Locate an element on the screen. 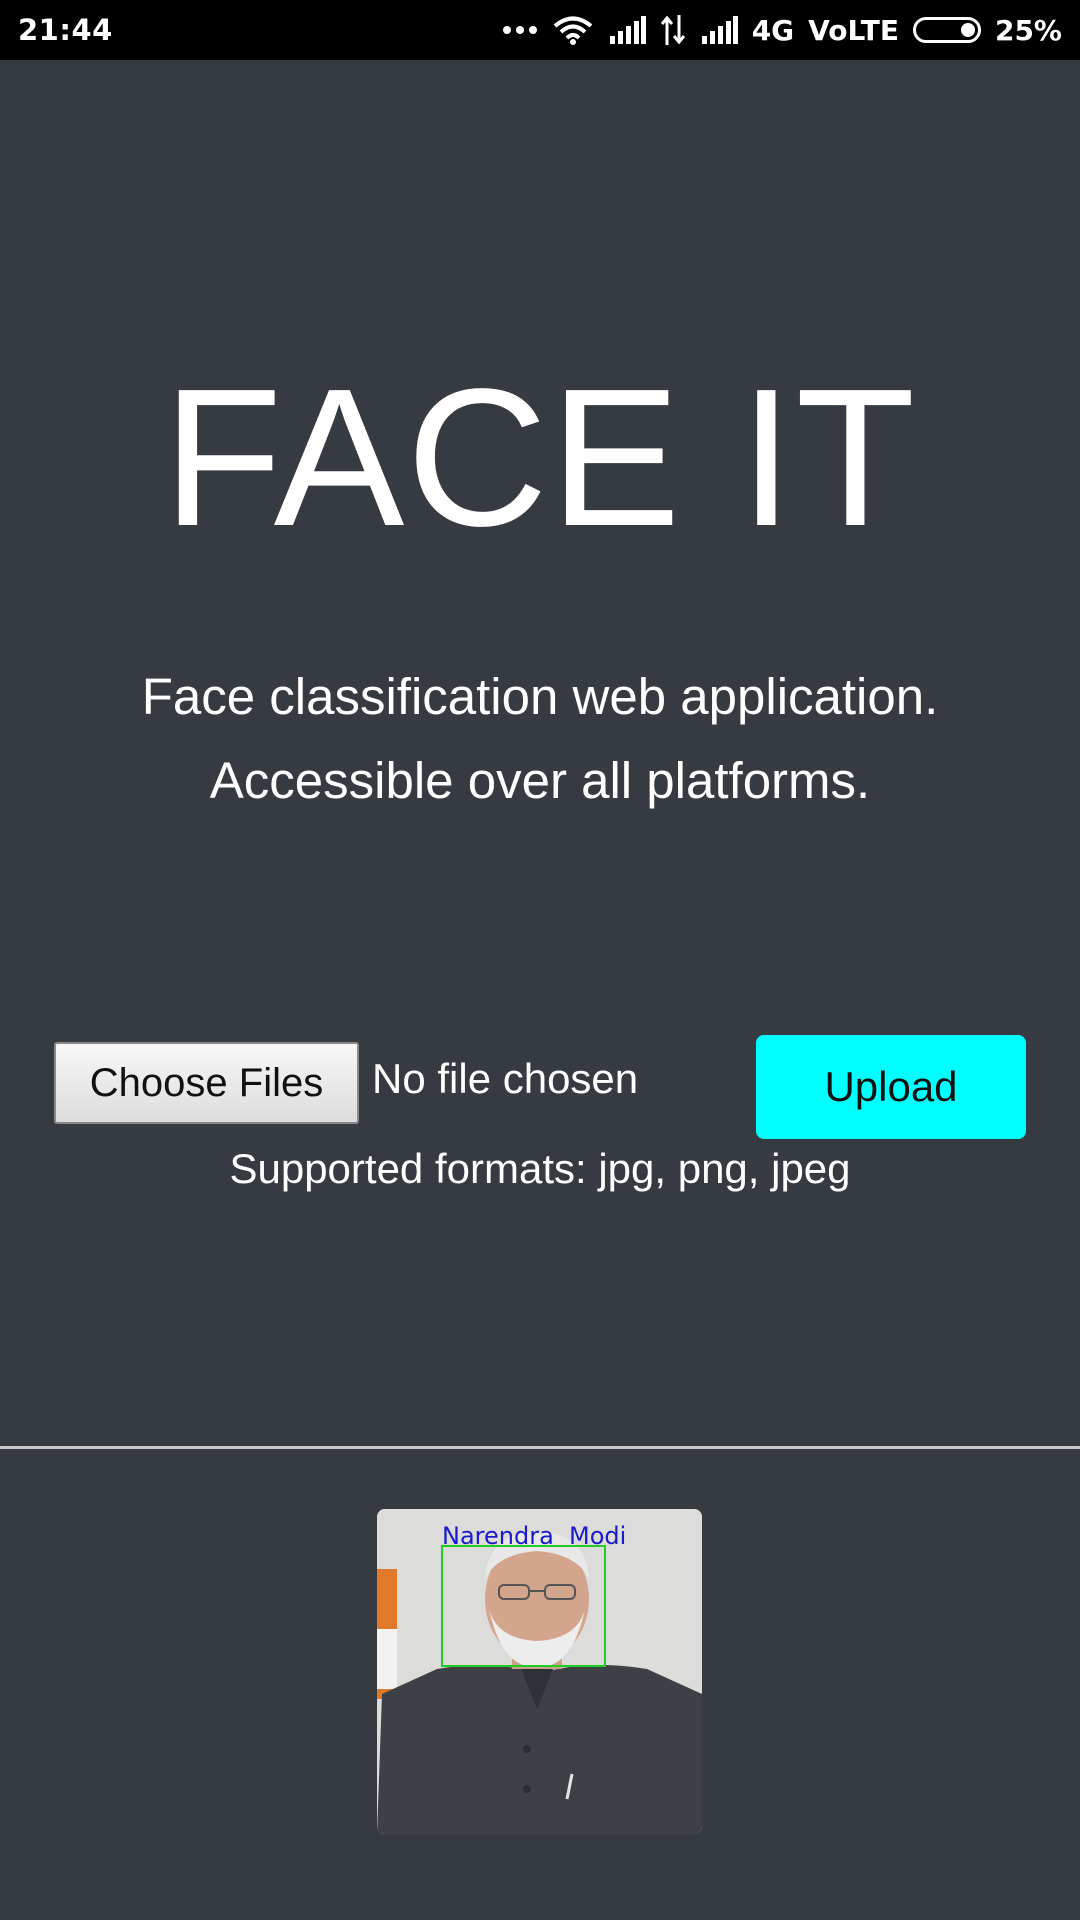 Image resolution: width=1080 pixels, height=1920 pixels. status-icons: 4G VoLTE 25% is located at coordinates (782, 30).